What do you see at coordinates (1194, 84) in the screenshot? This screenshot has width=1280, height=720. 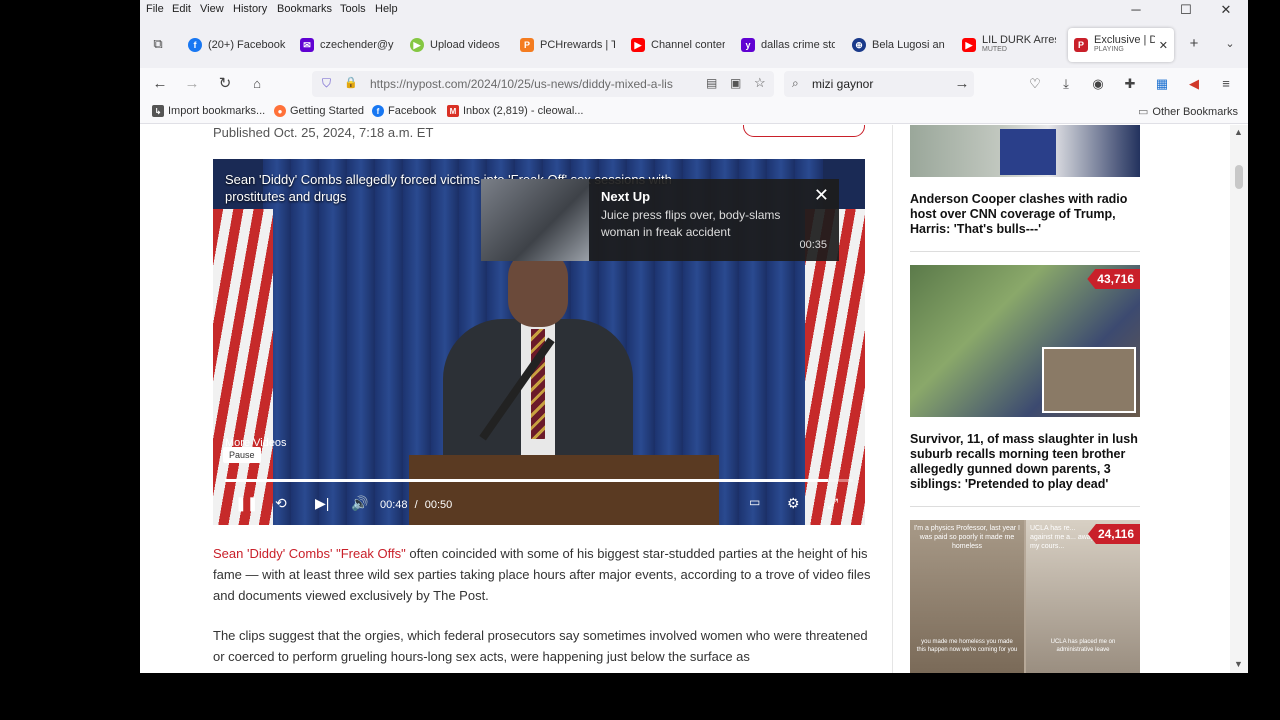 I see `megaphone-icon: ◀` at bounding box center [1194, 84].